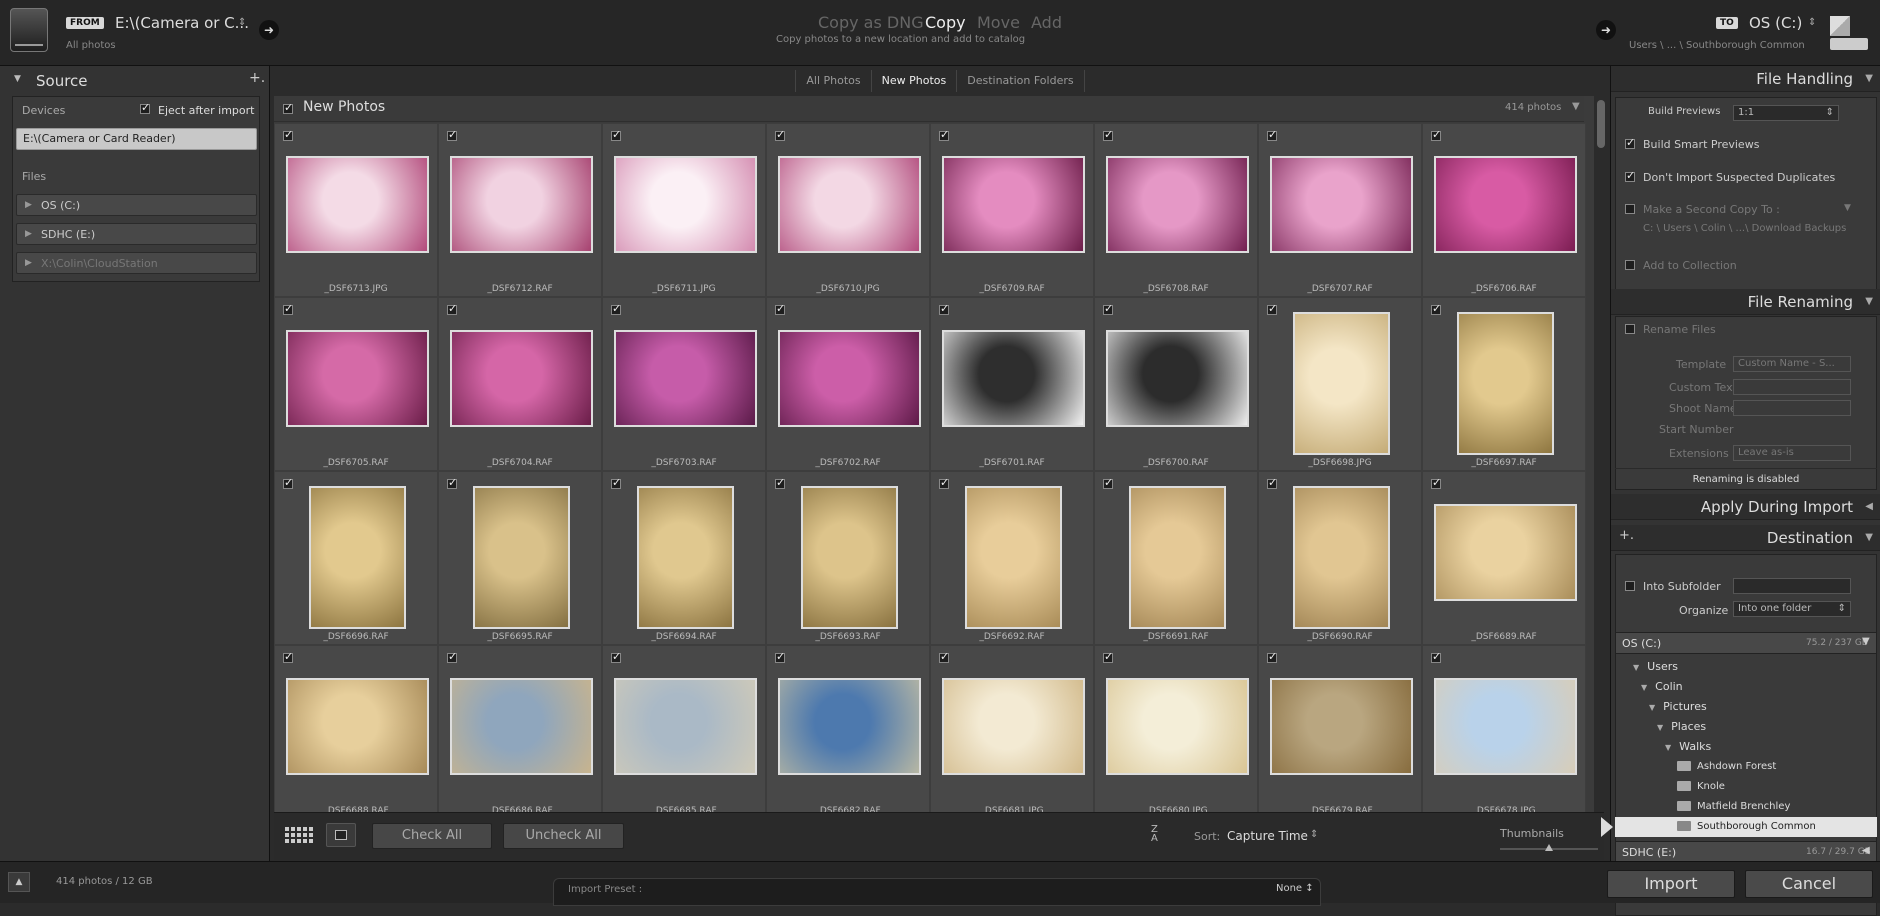  I want to click on apply-during-import-header: Apply During Import ◀, so click(1745, 507).